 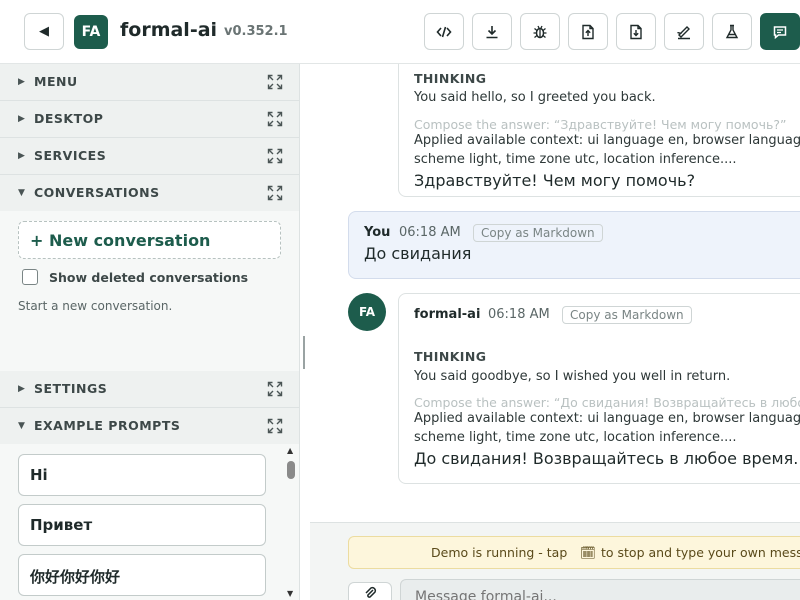 I want to click on upload-file-icon, so click(x=588, y=31).